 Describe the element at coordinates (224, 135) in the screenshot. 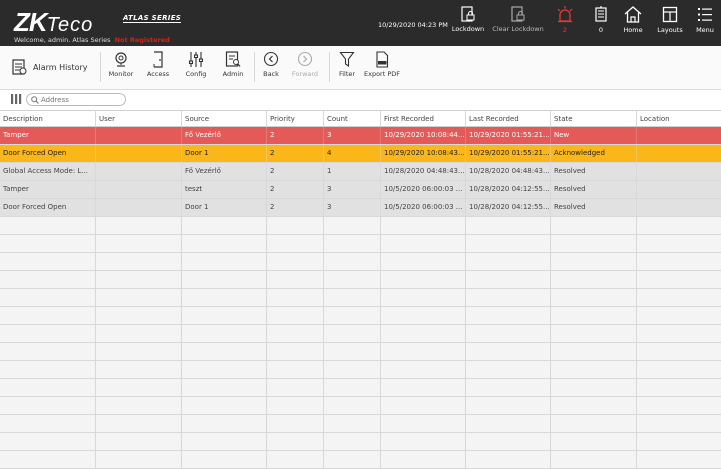

I see `table-cell: Fő Vezérlő` at that location.